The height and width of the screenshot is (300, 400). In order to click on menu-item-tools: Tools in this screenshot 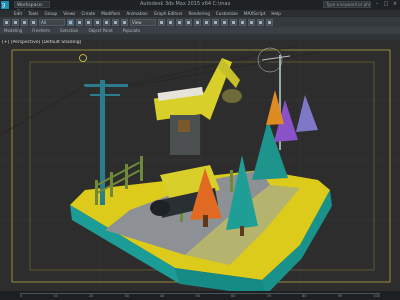, I will do `click(33, 13)`.